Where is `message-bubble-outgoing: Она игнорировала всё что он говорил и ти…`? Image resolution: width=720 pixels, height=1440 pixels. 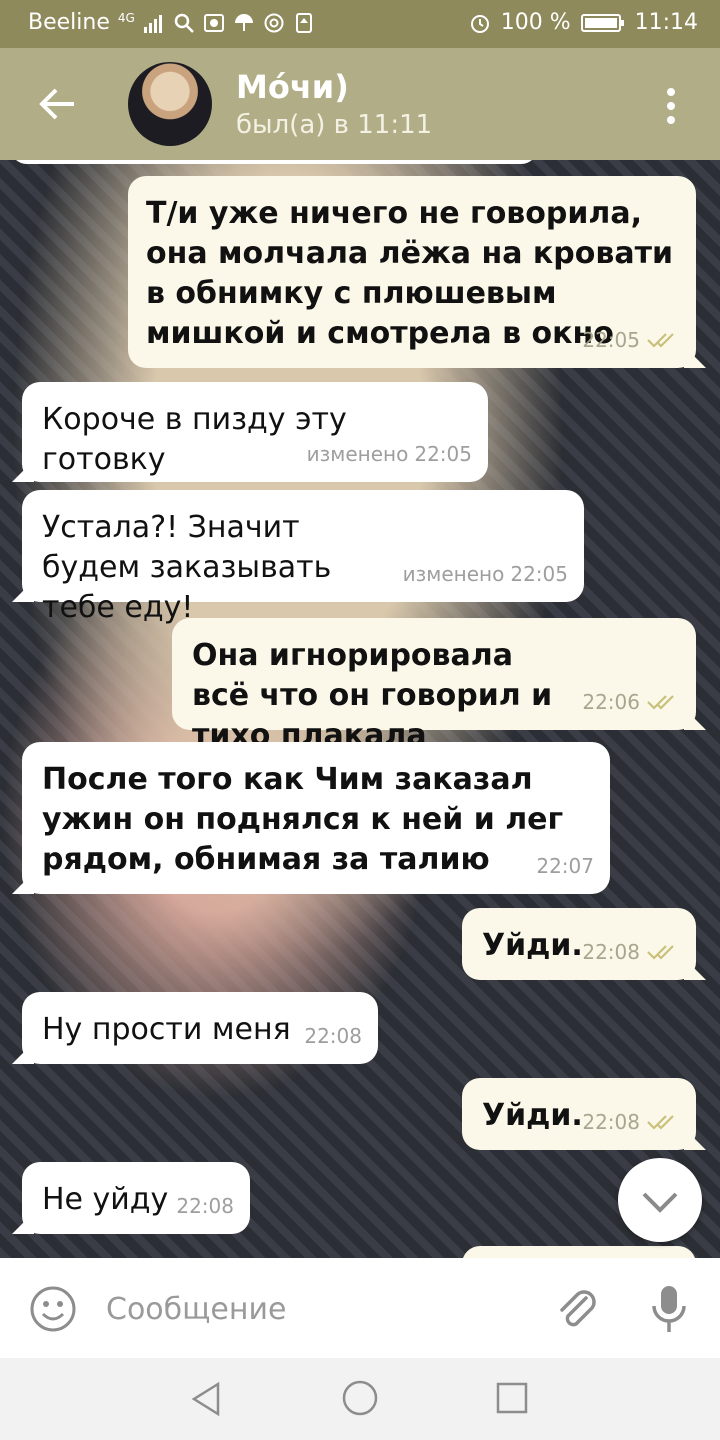
message-bubble-outgoing: Она игнорировала всё что он говорил и ти… is located at coordinates (439, 685).